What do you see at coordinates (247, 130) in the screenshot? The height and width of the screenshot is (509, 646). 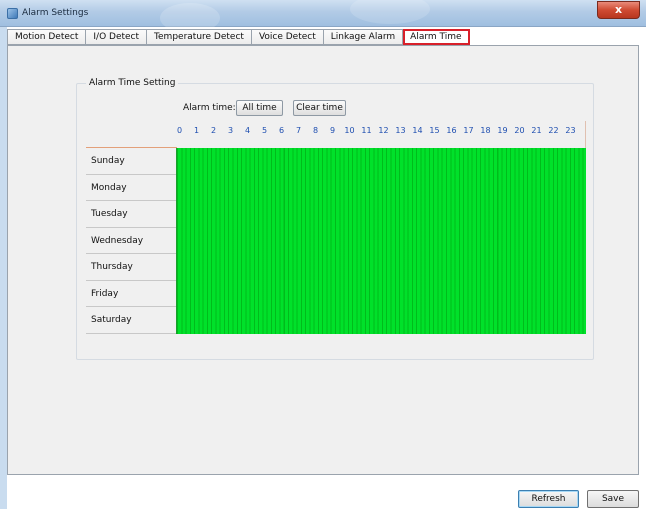 I see `hour-label: 4` at bounding box center [247, 130].